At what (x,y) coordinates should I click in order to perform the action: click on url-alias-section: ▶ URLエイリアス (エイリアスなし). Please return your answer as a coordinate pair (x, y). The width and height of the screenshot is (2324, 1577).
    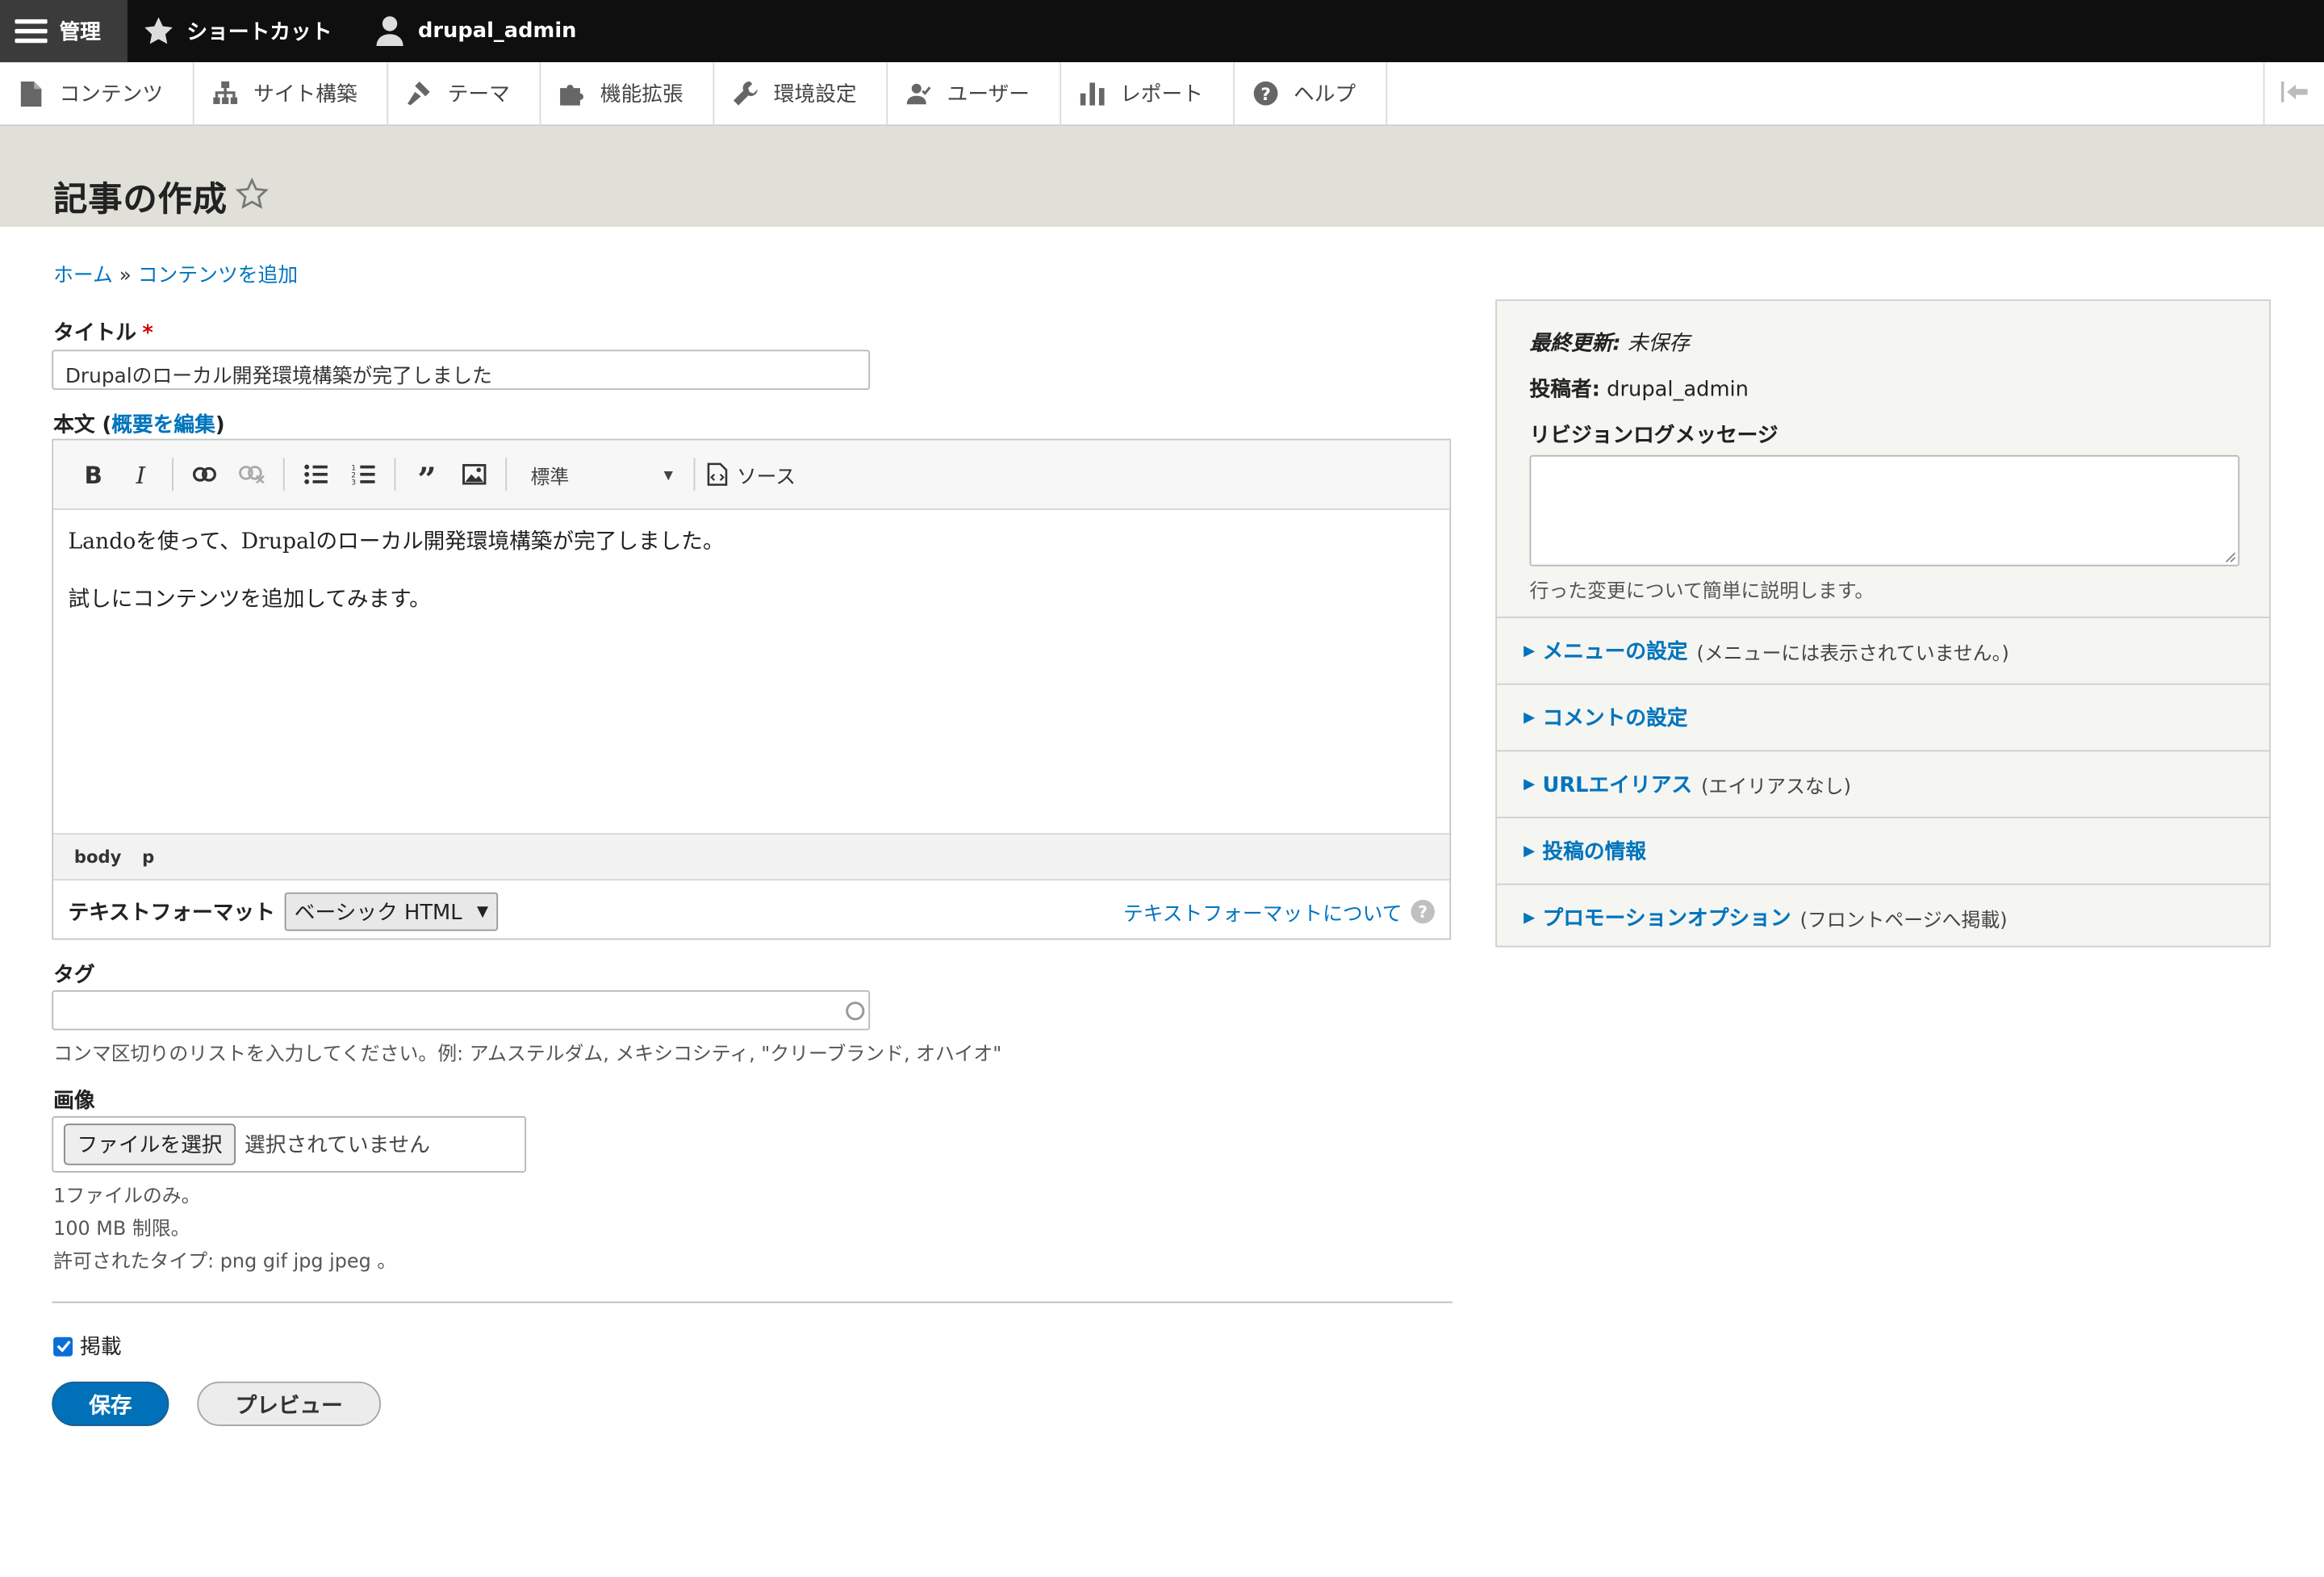
    Looking at the image, I should click on (1884, 784).